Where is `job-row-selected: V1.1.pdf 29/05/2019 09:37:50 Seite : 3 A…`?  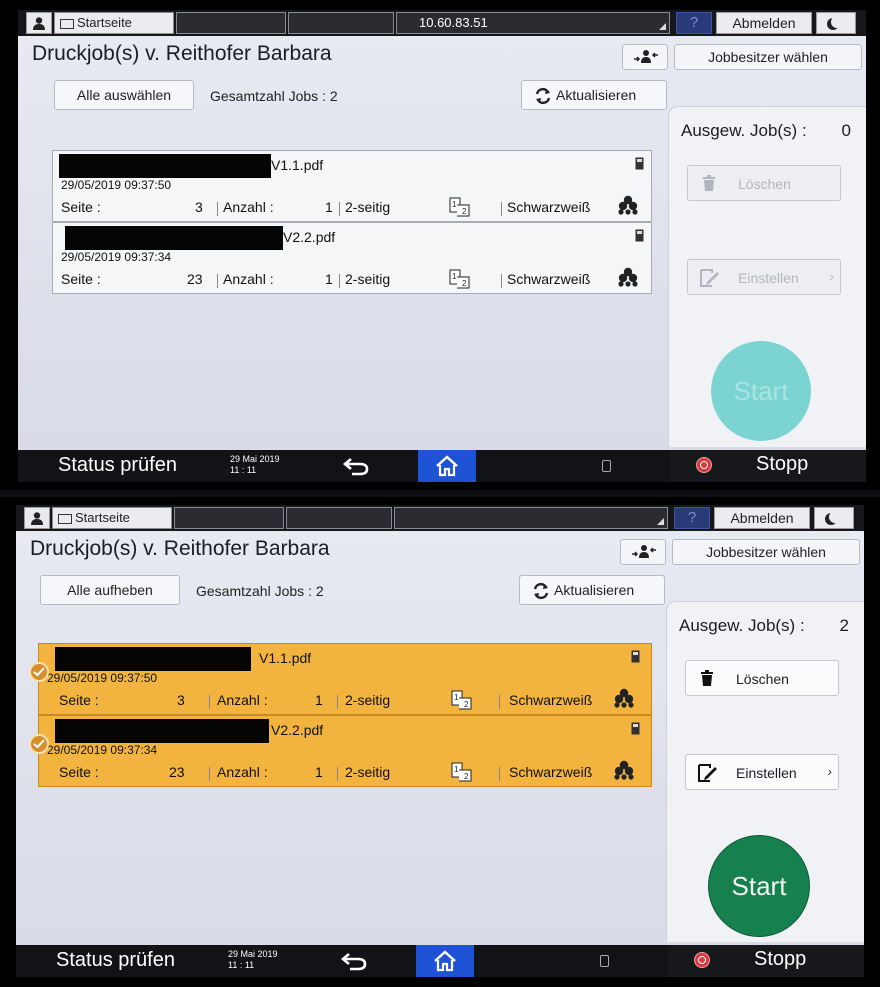 job-row-selected: V1.1.pdf 29/05/2019 09:37:50 Seite : 3 A… is located at coordinates (340, 679).